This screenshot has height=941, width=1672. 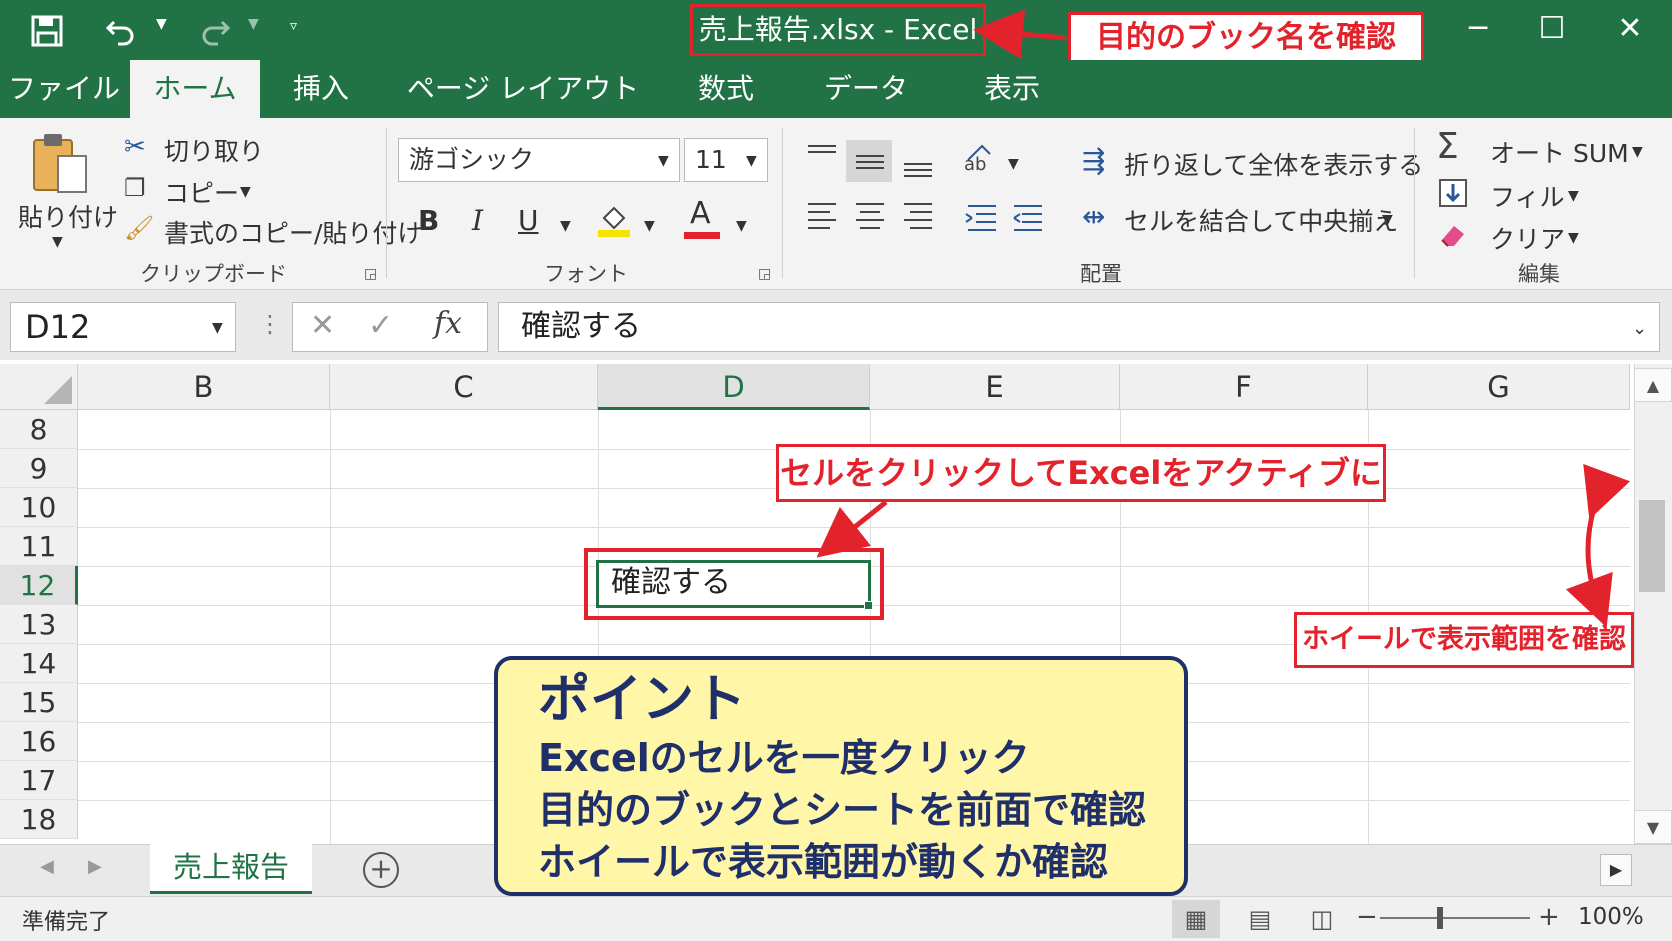 I want to click on clear-dropdown-icon: ▼, so click(x=1573, y=238).